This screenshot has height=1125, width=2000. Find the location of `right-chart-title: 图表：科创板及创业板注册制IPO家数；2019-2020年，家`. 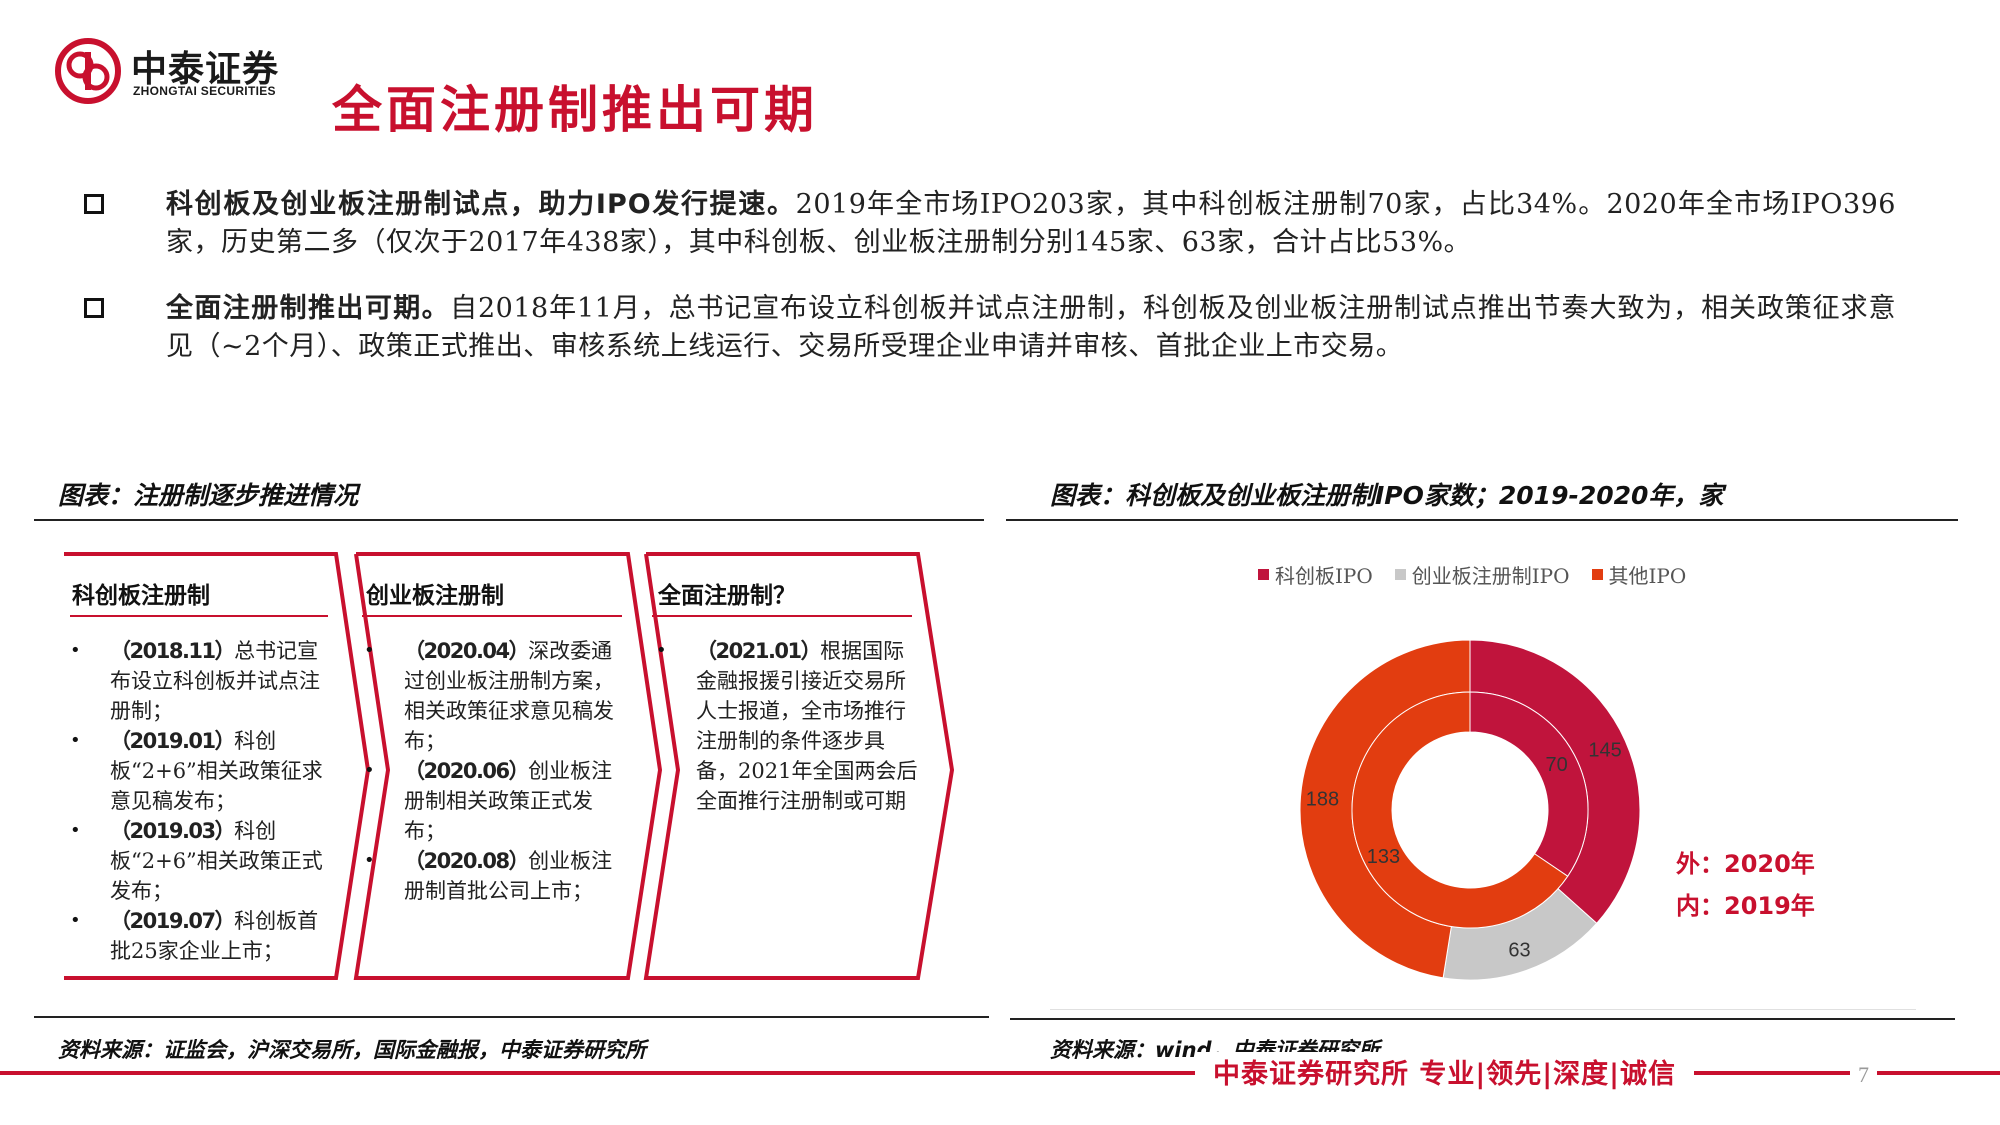

right-chart-title: 图表：科创板及创业板注册制IPO家数；2019-2020年，家 is located at coordinates (1387, 495).